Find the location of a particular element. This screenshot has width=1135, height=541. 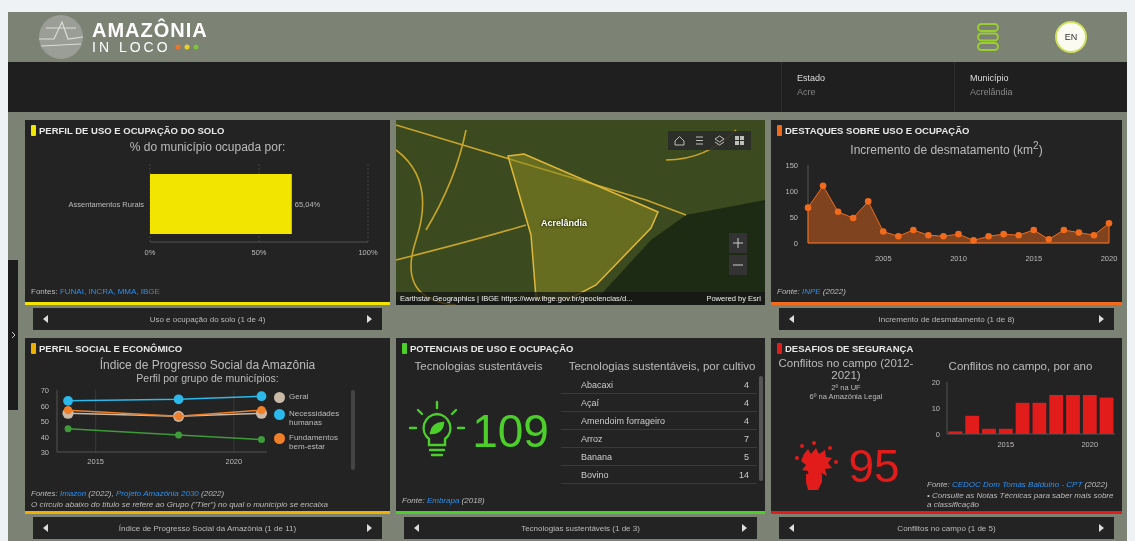

source-link: FUNAI, INCRA, MMA, IBGE is located at coordinates (109, 291).